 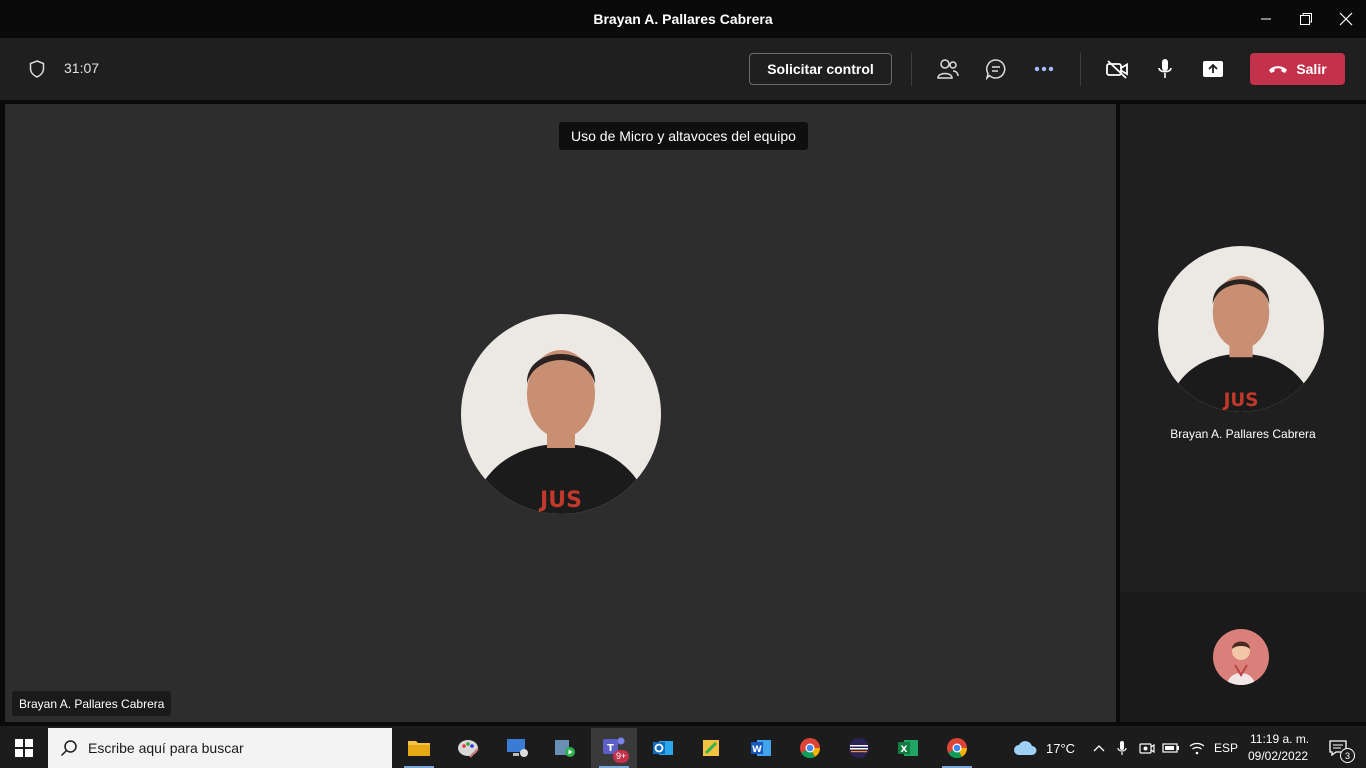 I want to click on participants-button, so click(x=948, y=69).